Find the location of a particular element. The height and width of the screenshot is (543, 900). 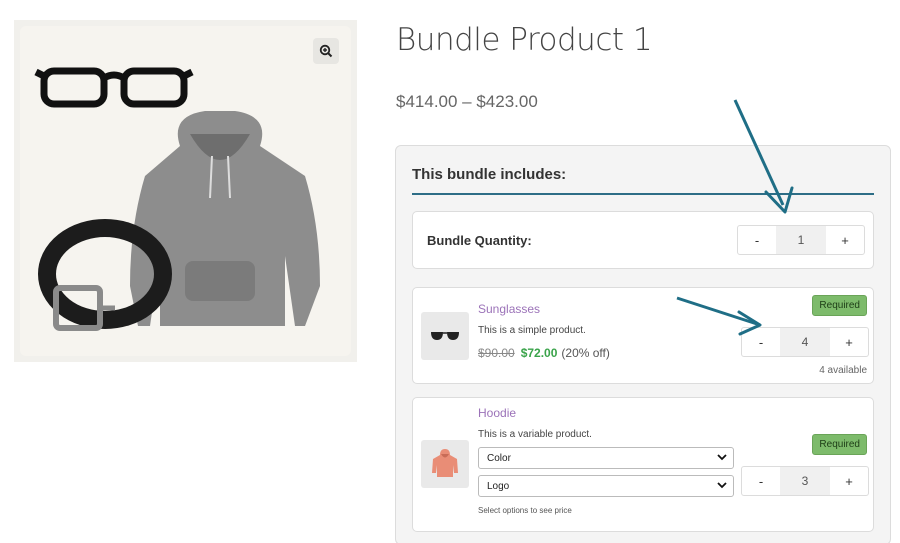

item-sale-price: $72.00 is located at coordinates (539, 353).